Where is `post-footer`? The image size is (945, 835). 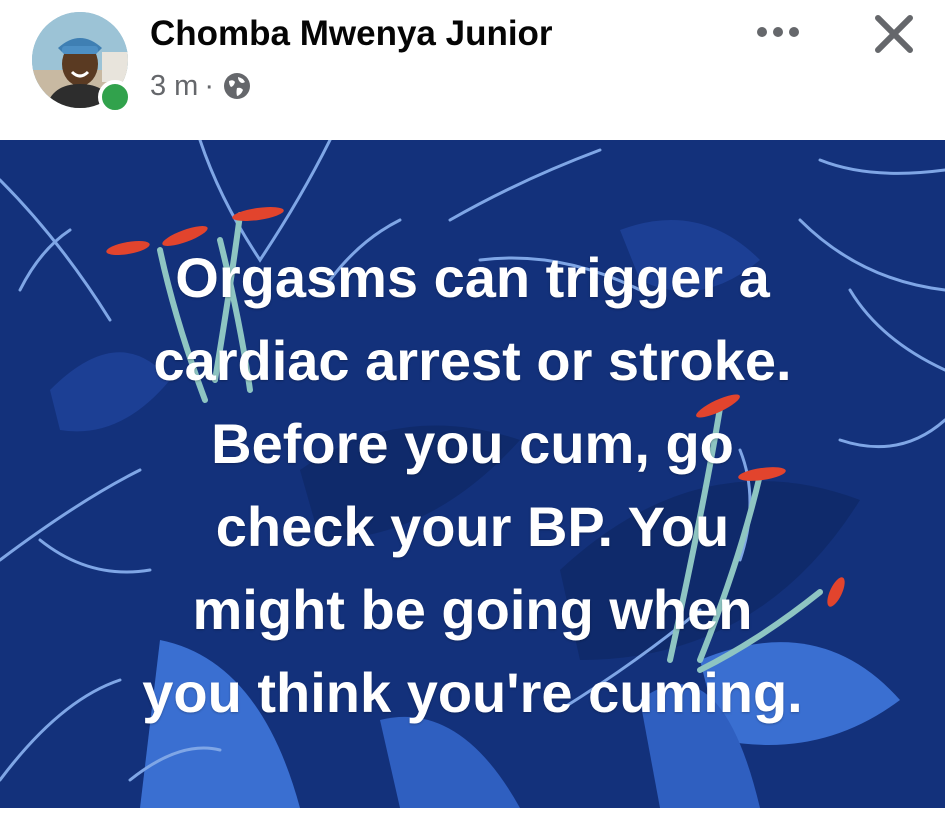
post-footer is located at coordinates (472, 821).